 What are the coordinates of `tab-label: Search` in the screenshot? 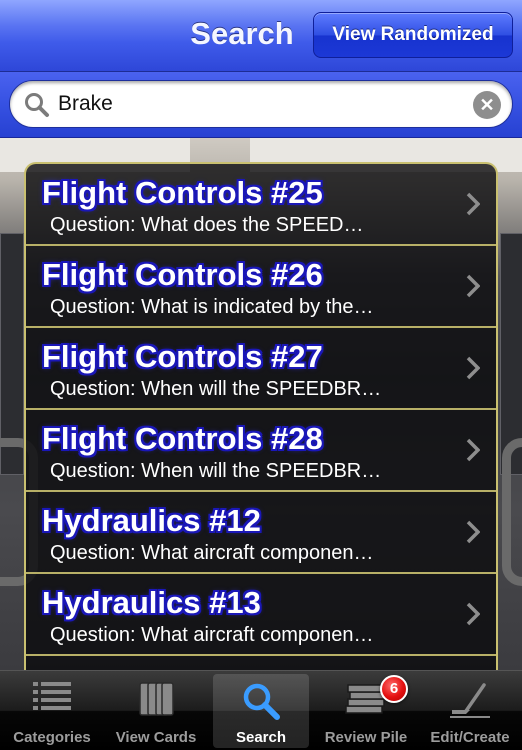 It's located at (261, 737).